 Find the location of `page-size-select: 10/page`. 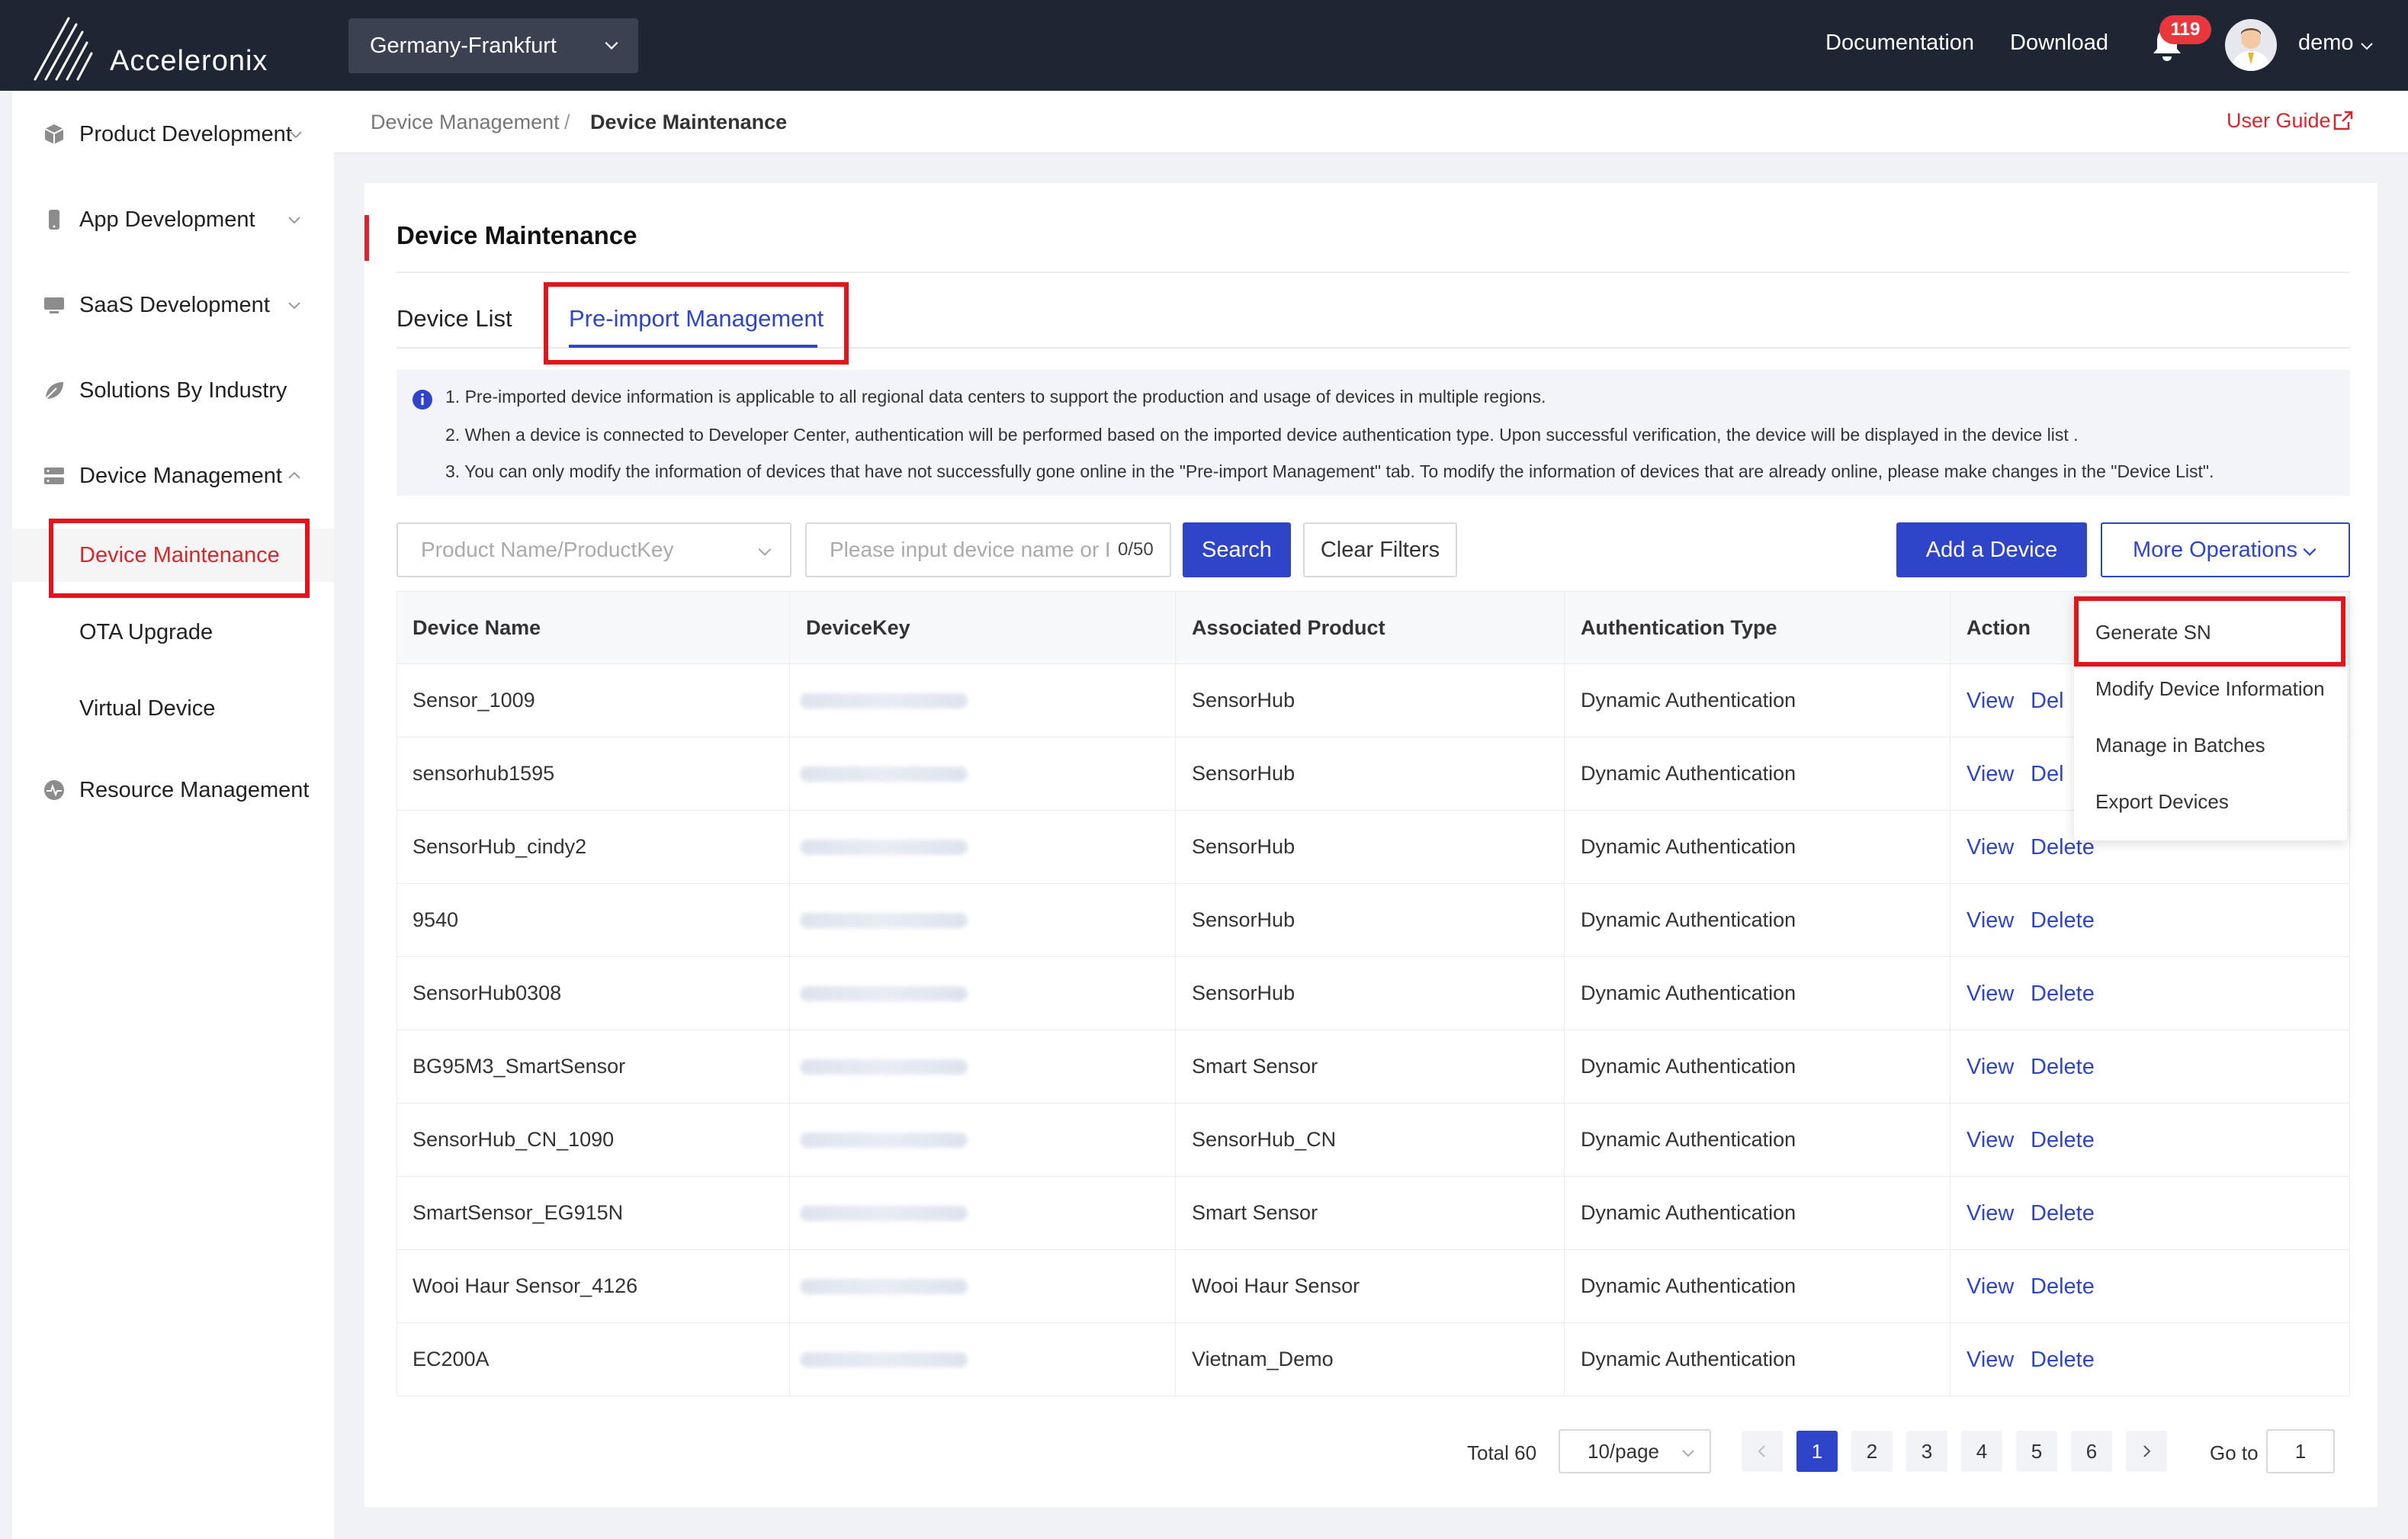

page-size-select: 10/page is located at coordinates (1635, 1451).